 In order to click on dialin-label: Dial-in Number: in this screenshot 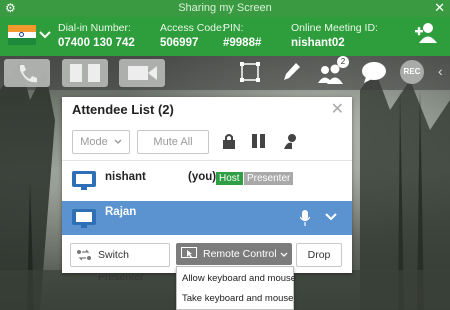, I will do `click(94, 28)`.